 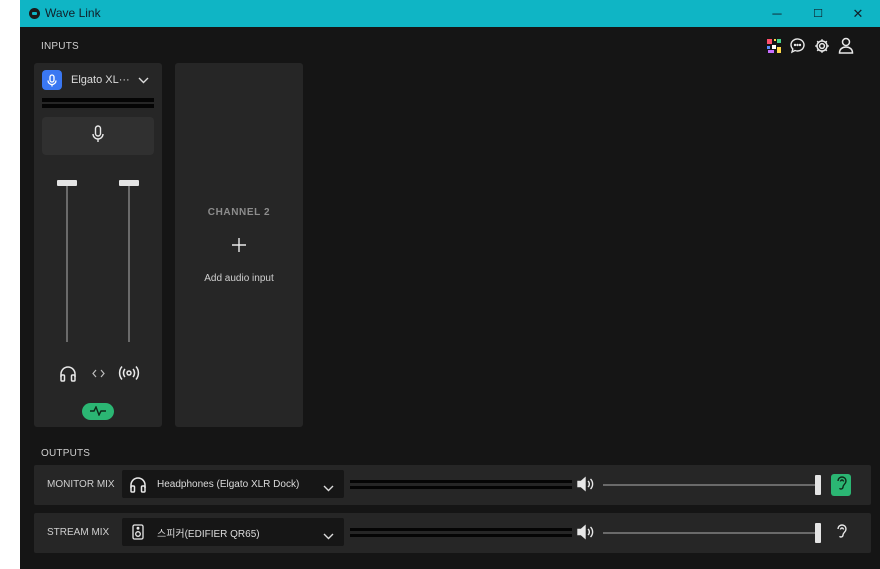 What do you see at coordinates (34, 13) in the screenshot?
I see `wave-link-logo-icon` at bounding box center [34, 13].